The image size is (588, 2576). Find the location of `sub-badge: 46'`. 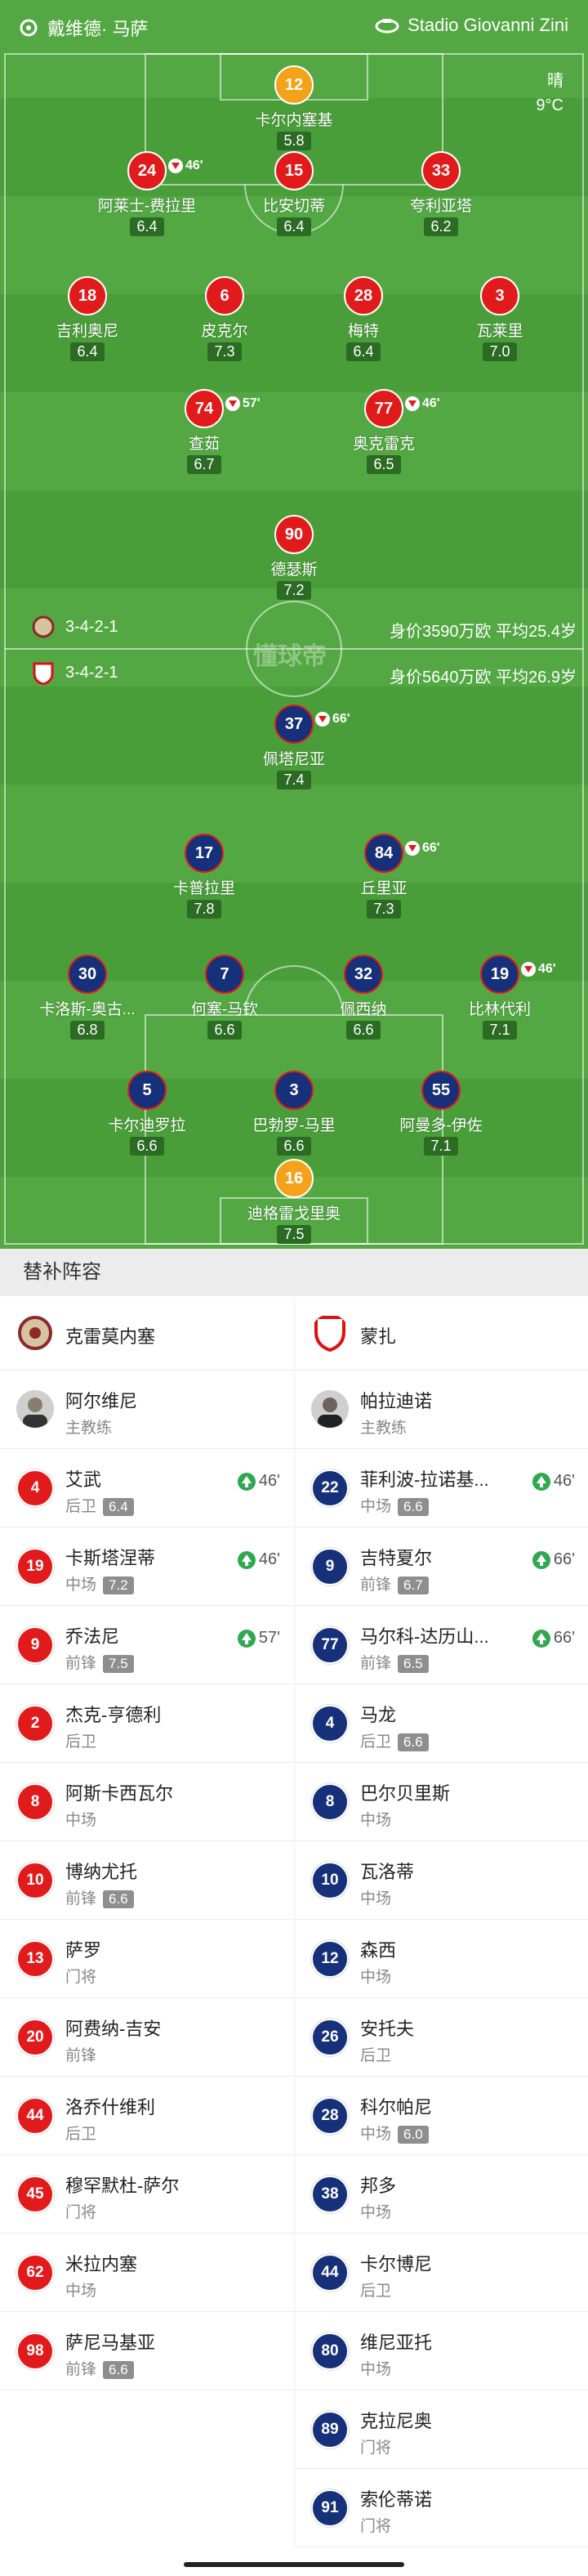

sub-badge: 46' is located at coordinates (538, 969).